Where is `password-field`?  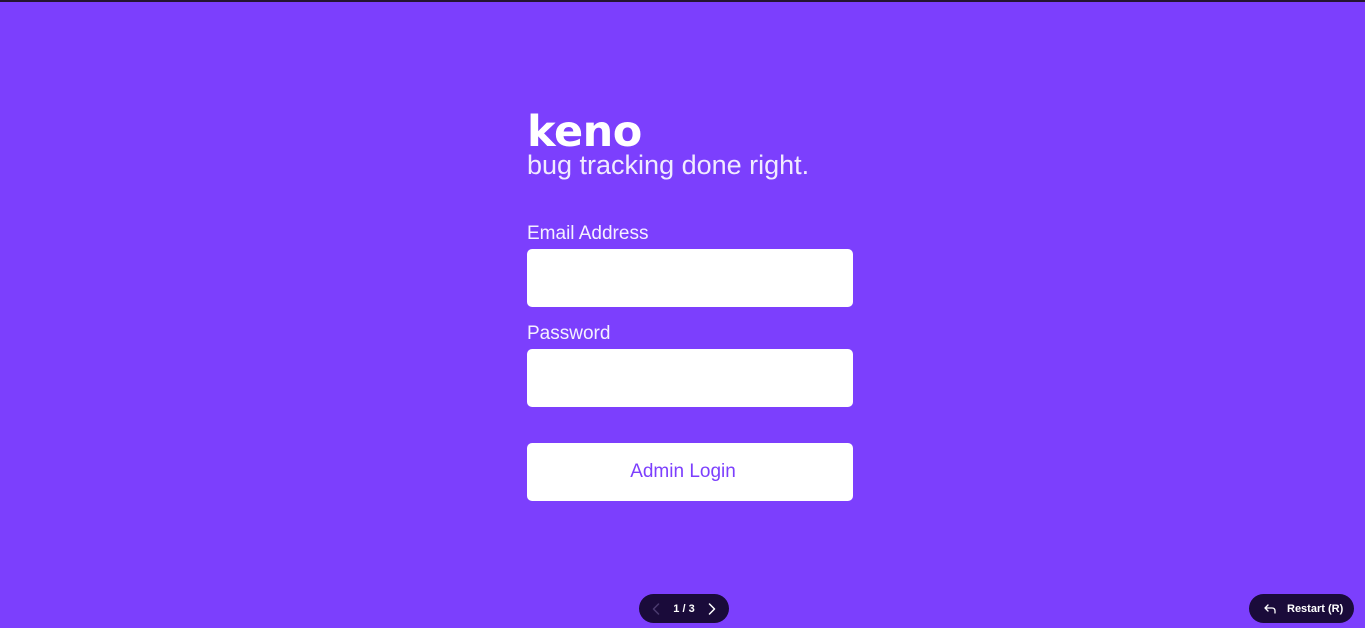 password-field is located at coordinates (690, 378).